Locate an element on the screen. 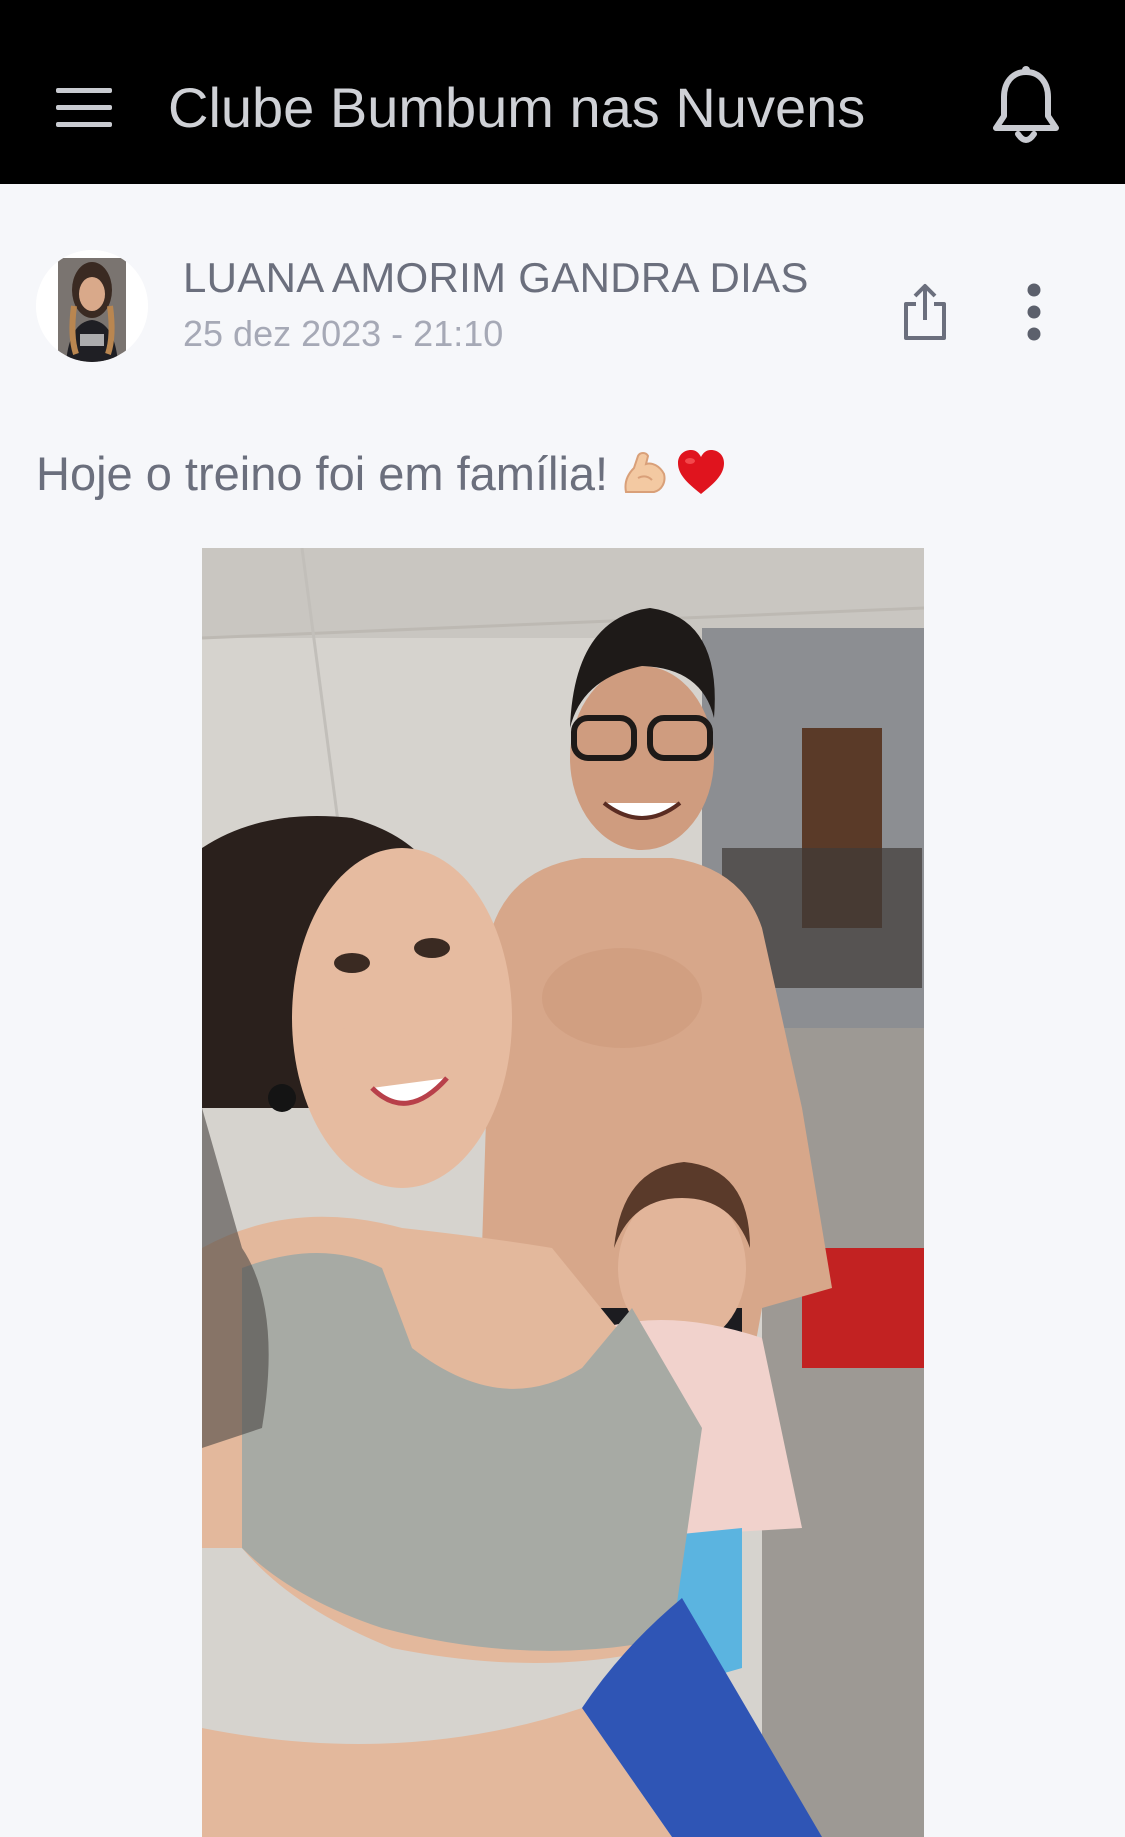  post-text: Hoje o treino foi em família! is located at coordinates (381, 473).